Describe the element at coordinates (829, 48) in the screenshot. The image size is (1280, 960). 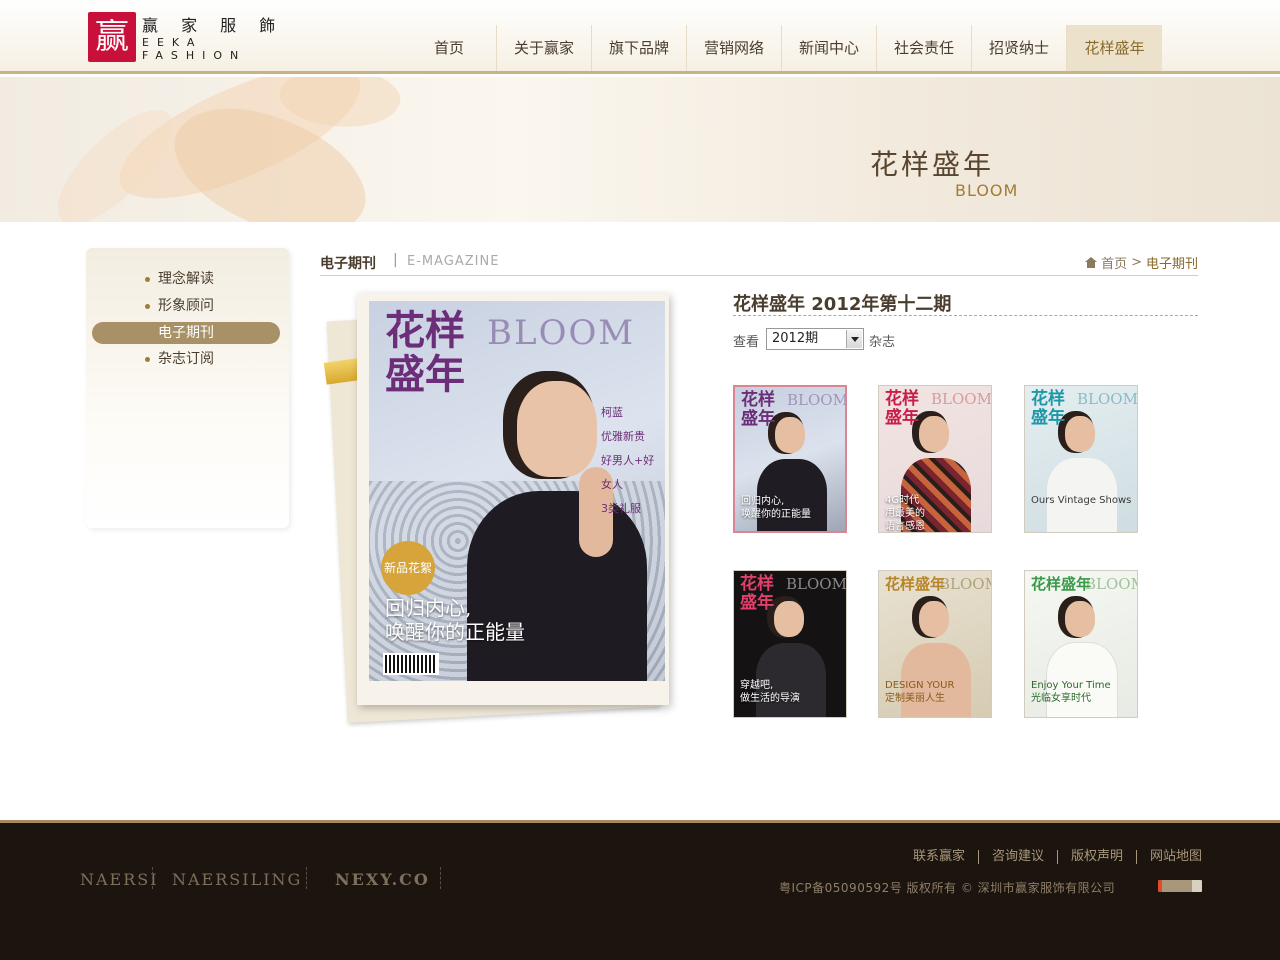
I see `nav-item-news: 新闻中心` at that location.